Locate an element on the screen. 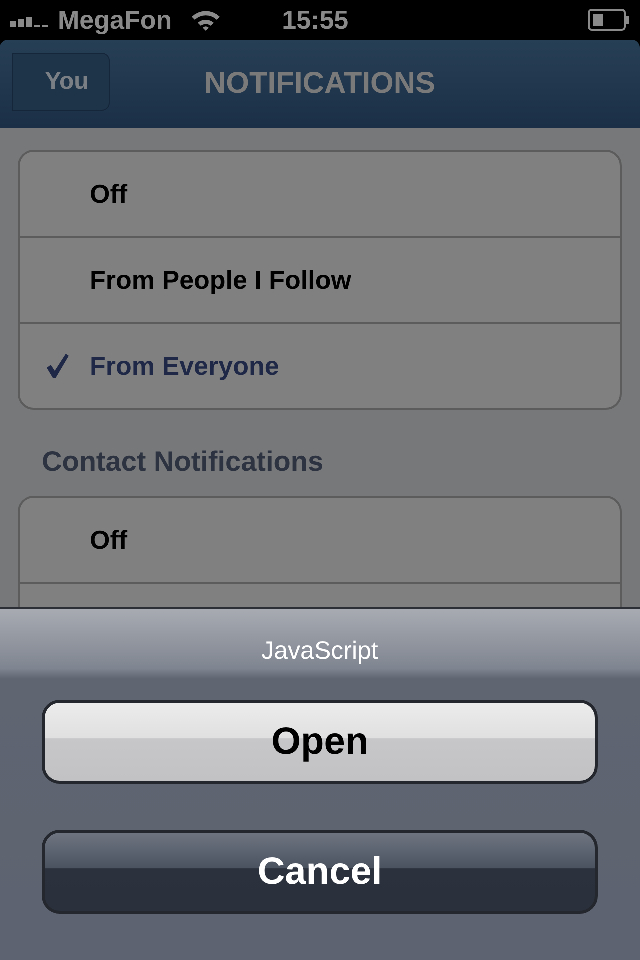 The height and width of the screenshot is (960, 640). battery-icon is located at coordinates (609, 20).